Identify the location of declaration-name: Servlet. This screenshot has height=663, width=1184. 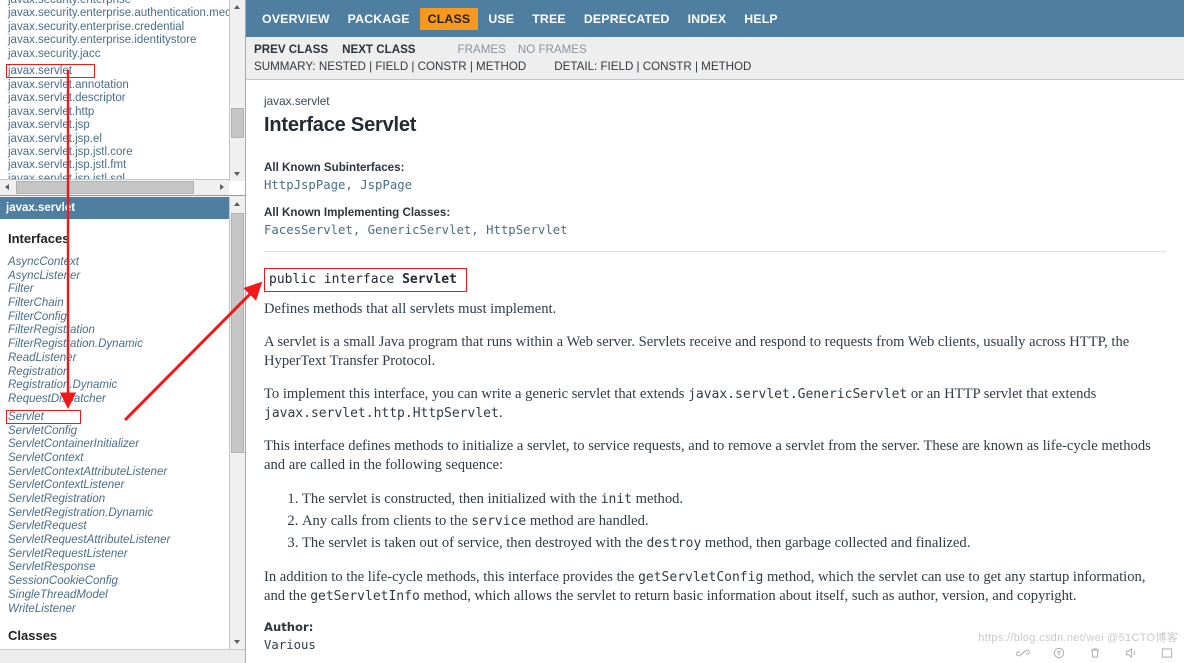
(429, 279).